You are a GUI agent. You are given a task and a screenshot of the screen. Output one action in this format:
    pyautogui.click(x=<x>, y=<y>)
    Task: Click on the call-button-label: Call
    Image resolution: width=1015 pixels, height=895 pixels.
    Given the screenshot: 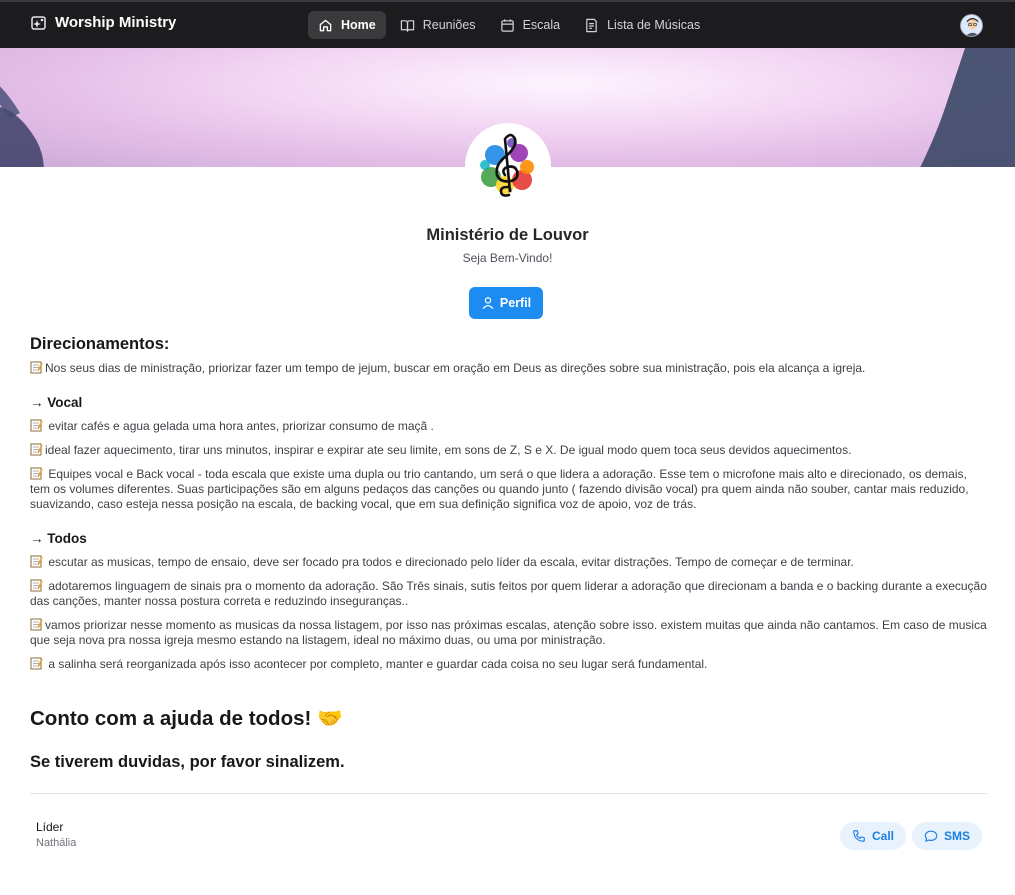 What is the action you would take?
    pyautogui.click(x=883, y=836)
    